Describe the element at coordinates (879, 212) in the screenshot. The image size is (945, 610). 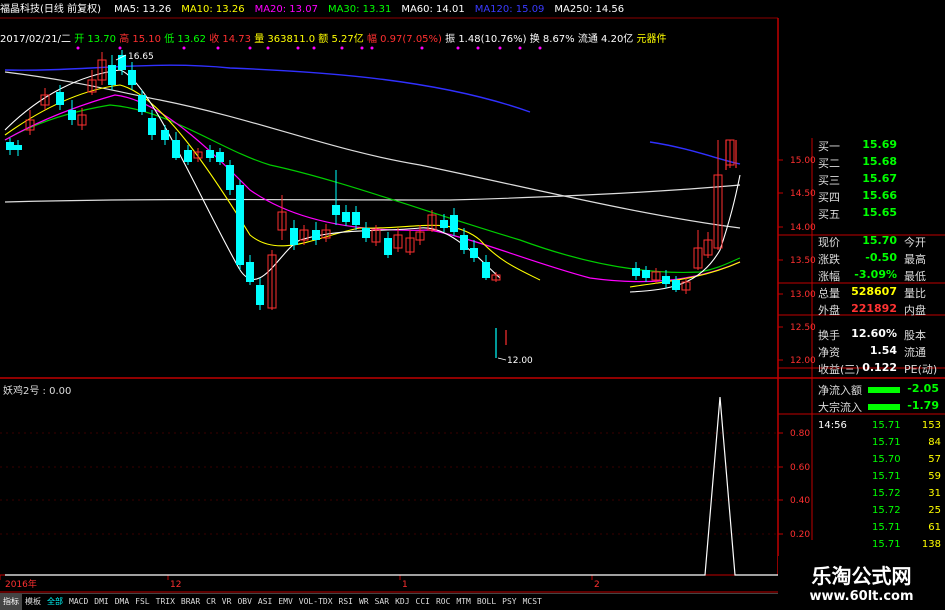
I see `bid-price: 15.65` at that location.